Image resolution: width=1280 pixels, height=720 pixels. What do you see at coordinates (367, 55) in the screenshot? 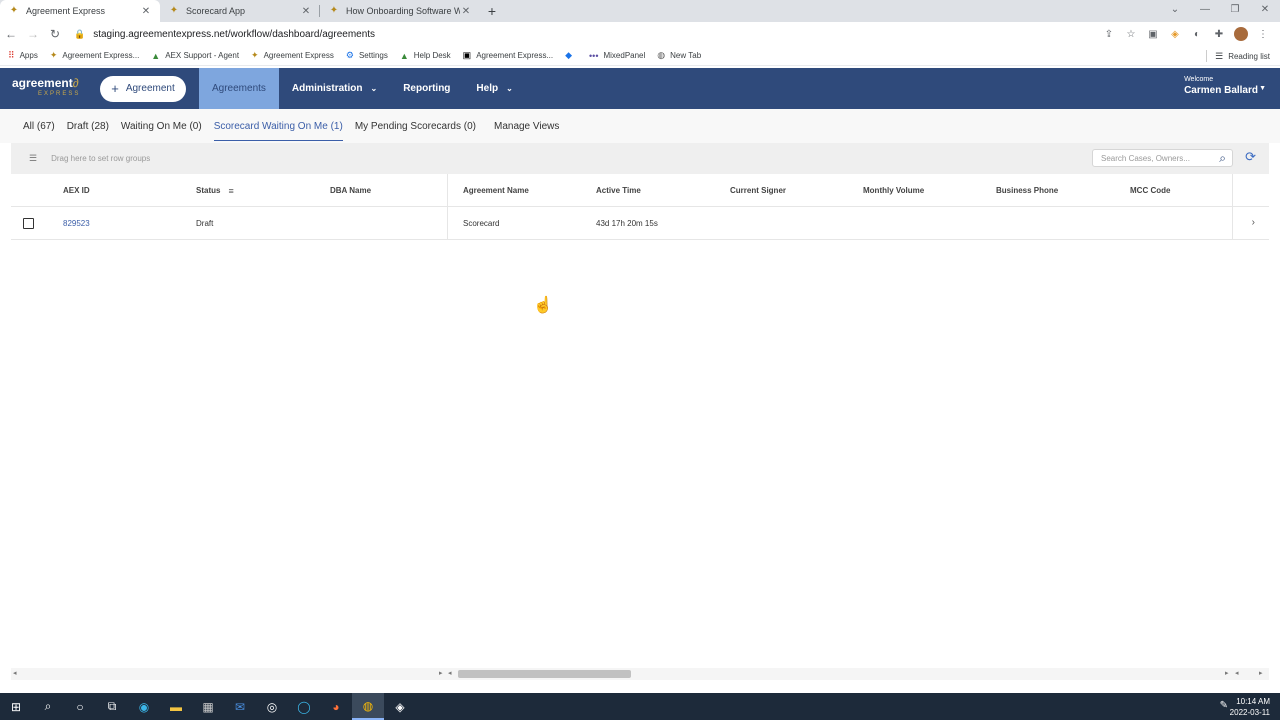
I see `bookmark-item: ⚙ Settings` at bounding box center [367, 55].